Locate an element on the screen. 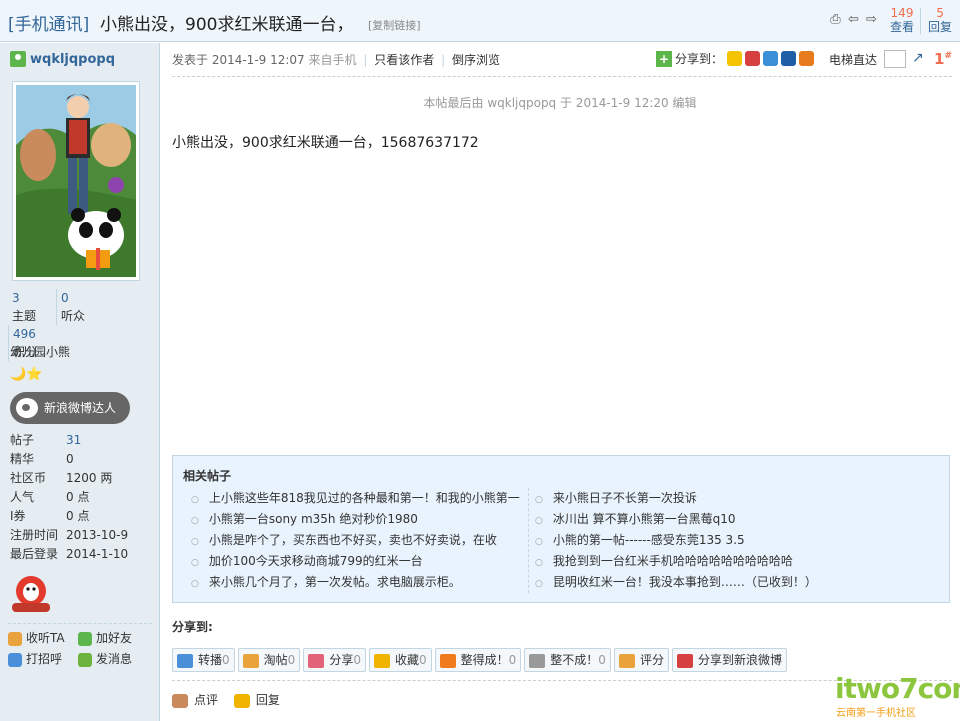  floor-mark: # is located at coordinates (948, 56).